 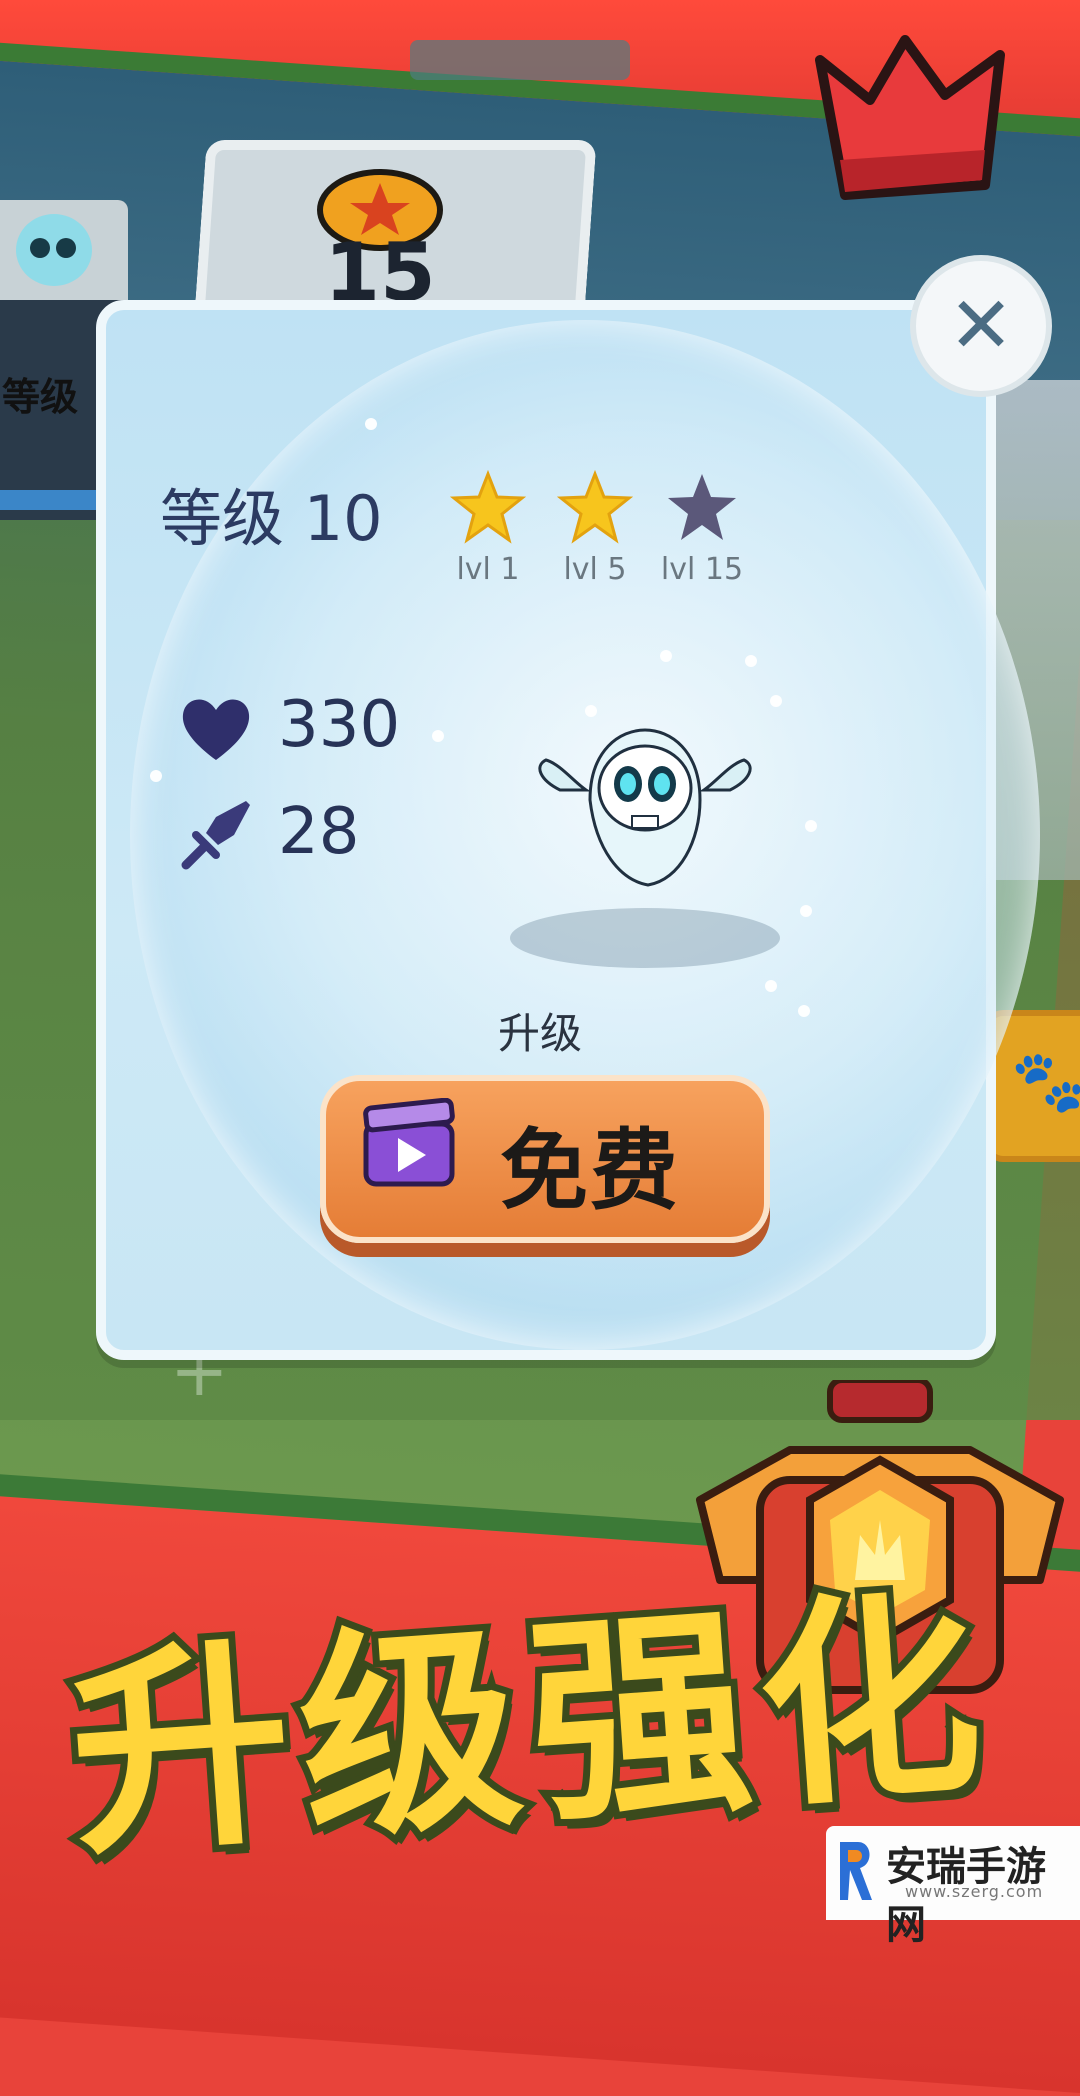 I want to click on left-card-progress, so click(x=55, y=500).